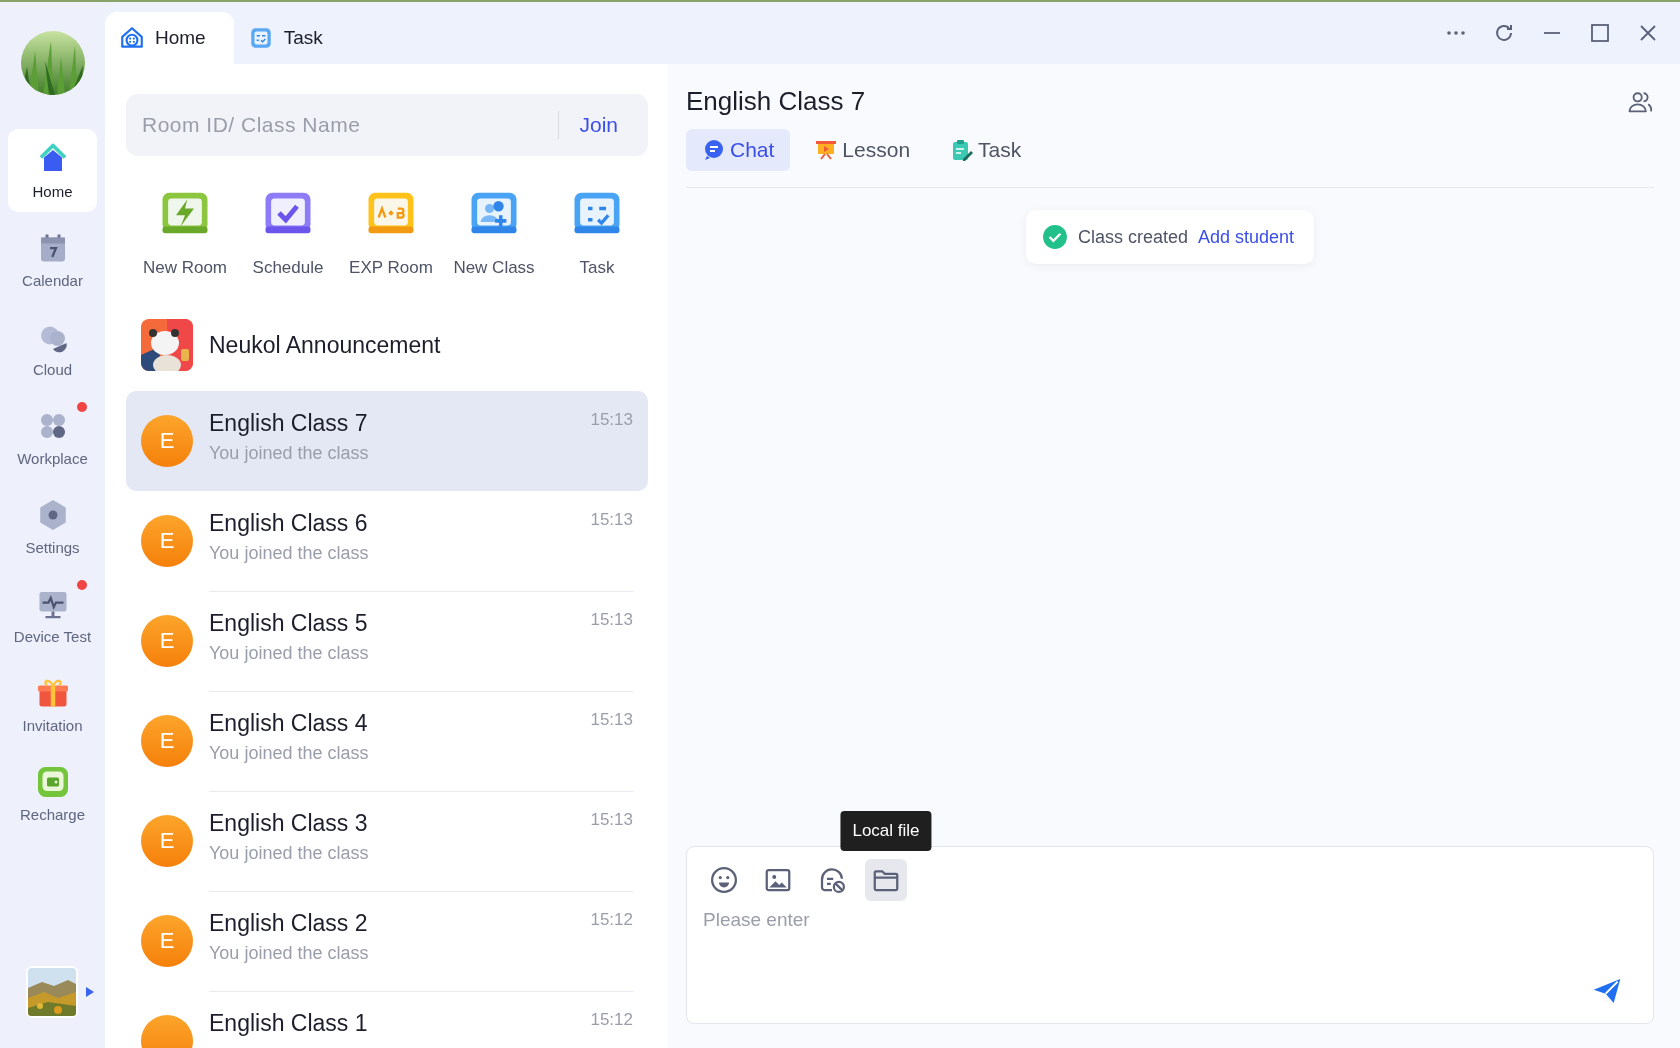  I want to click on join-button: Join, so click(606, 125).